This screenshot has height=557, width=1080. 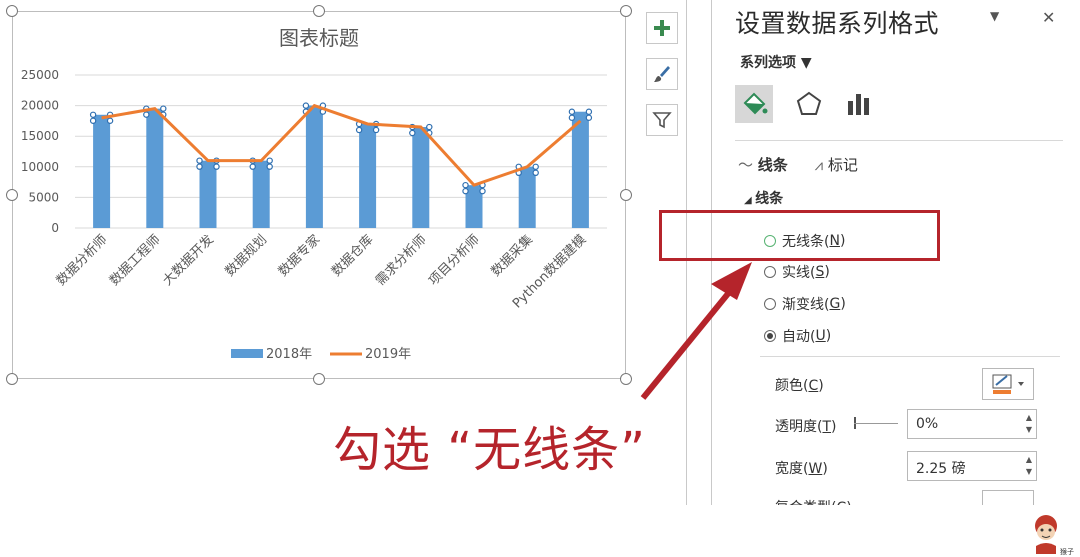 I want to click on y-tick-label: 15000, so click(x=40, y=136).